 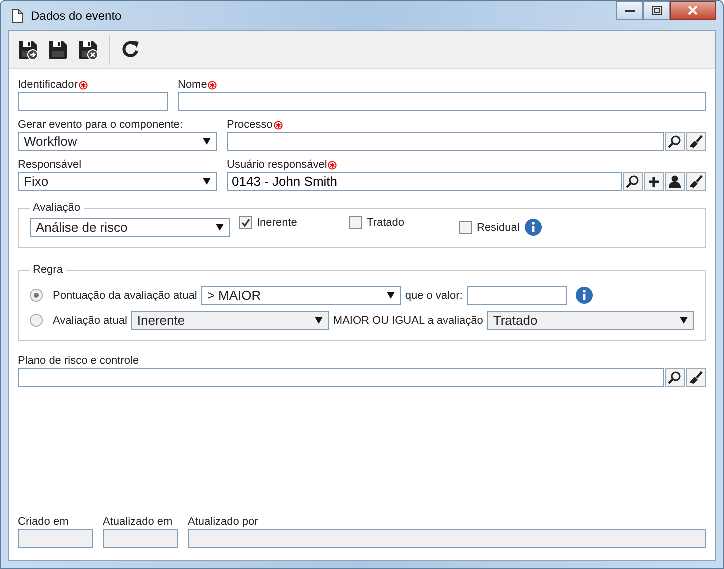 I want to click on radio-label: Pontuação da avaliação atual, so click(x=125, y=296).